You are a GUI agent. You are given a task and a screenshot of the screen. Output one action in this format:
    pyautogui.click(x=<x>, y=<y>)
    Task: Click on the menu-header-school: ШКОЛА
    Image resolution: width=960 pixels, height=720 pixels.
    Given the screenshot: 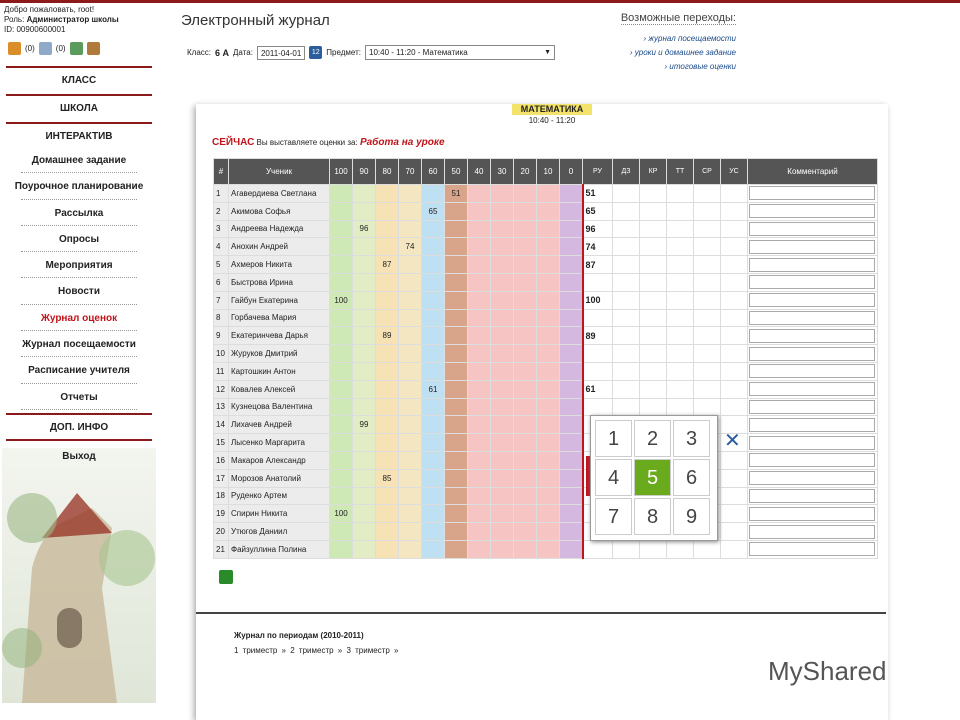 What is the action you would take?
    pyautogui.click(x=79, y=108)
    